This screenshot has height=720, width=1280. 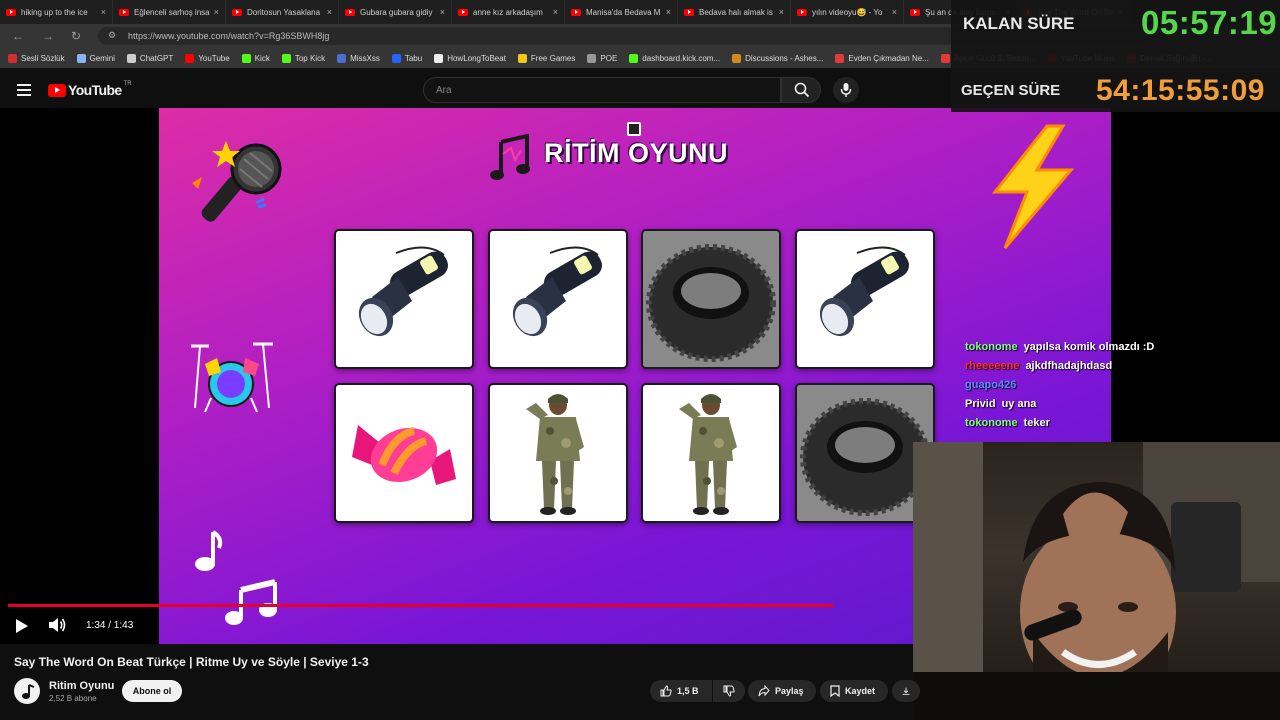 What do you see at coordinates (991, 423) in the screenshot?
I see `chat-username: tokonome` at bounding box center [991, 423].